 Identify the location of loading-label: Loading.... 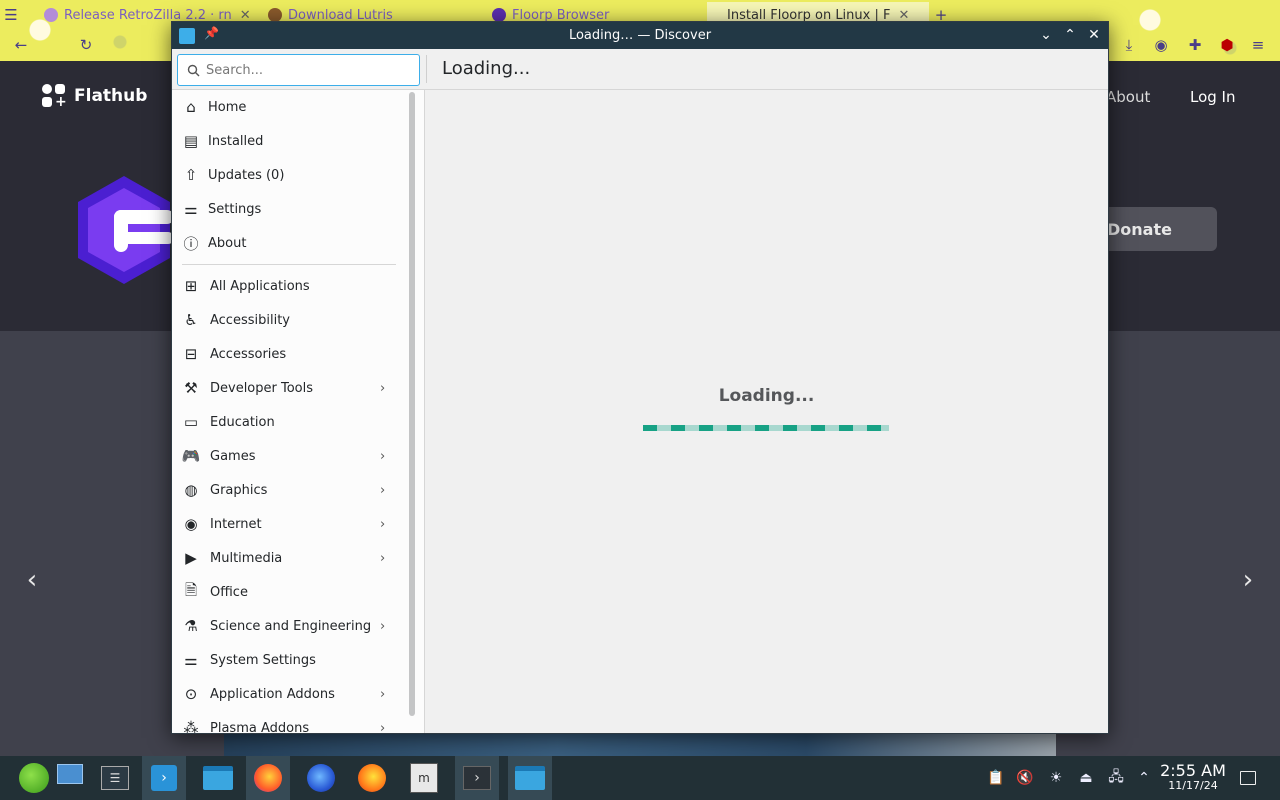
(766, 396).